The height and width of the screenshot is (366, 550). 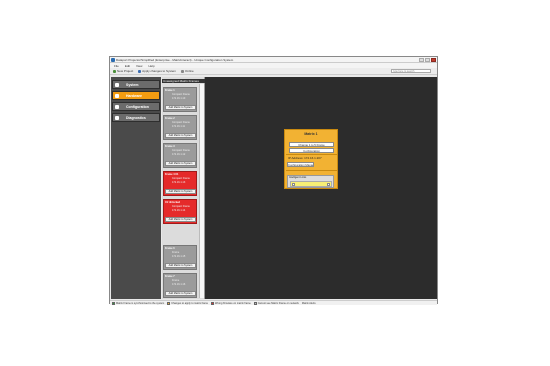 I want to click on online-button: Online, so click(x=187, y=71).